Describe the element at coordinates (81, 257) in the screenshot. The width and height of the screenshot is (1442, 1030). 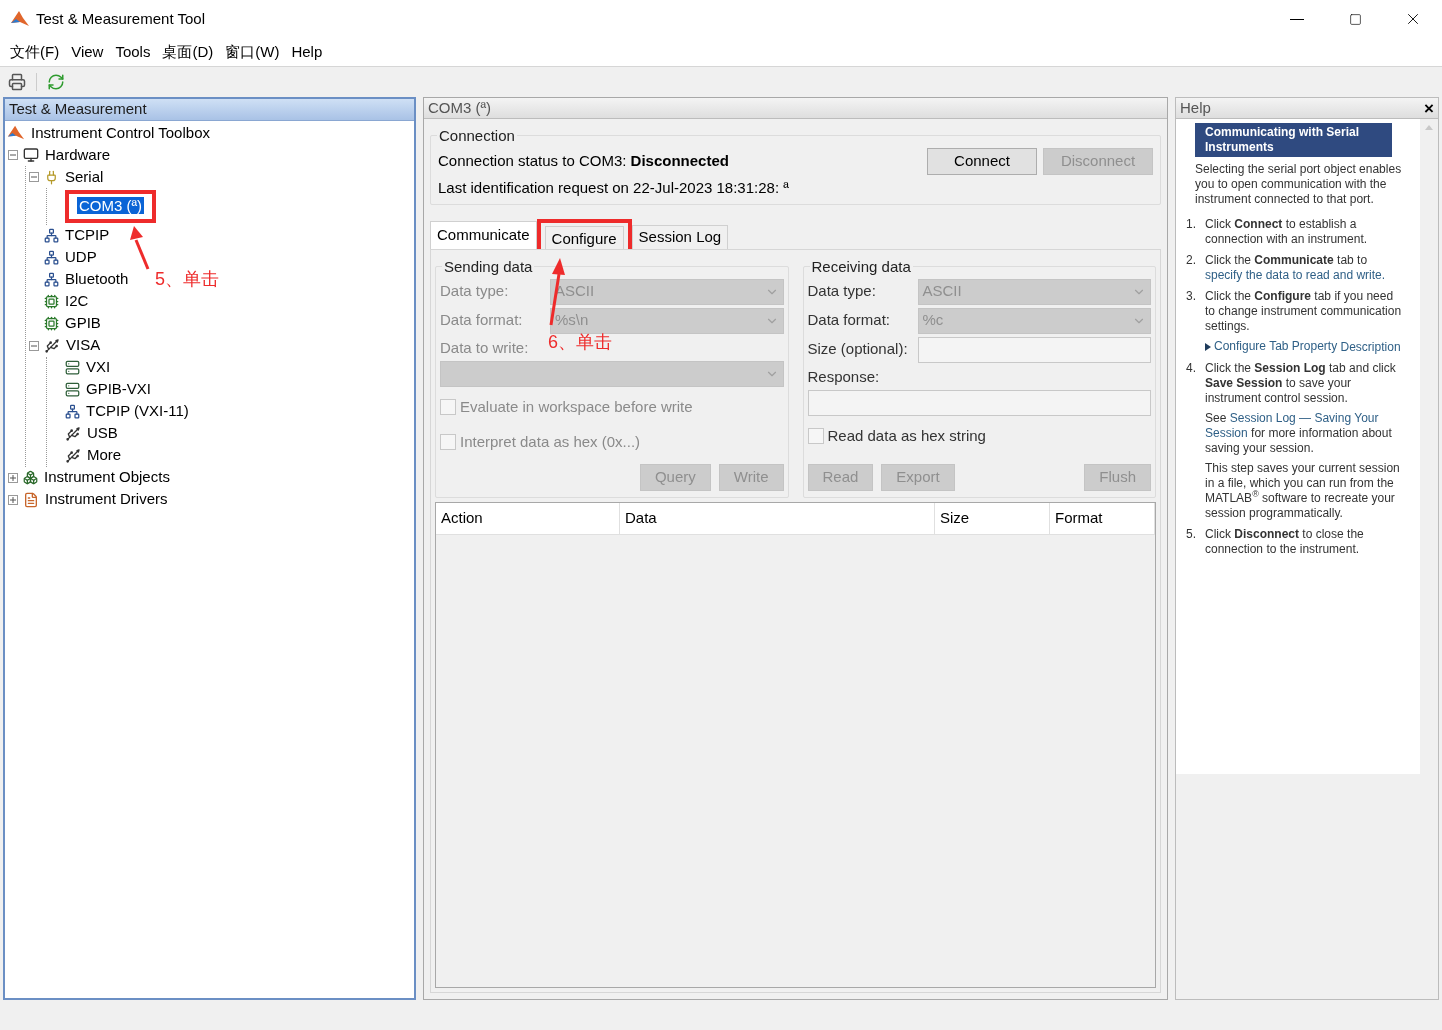
I see `tree-item: UDP` at that location.